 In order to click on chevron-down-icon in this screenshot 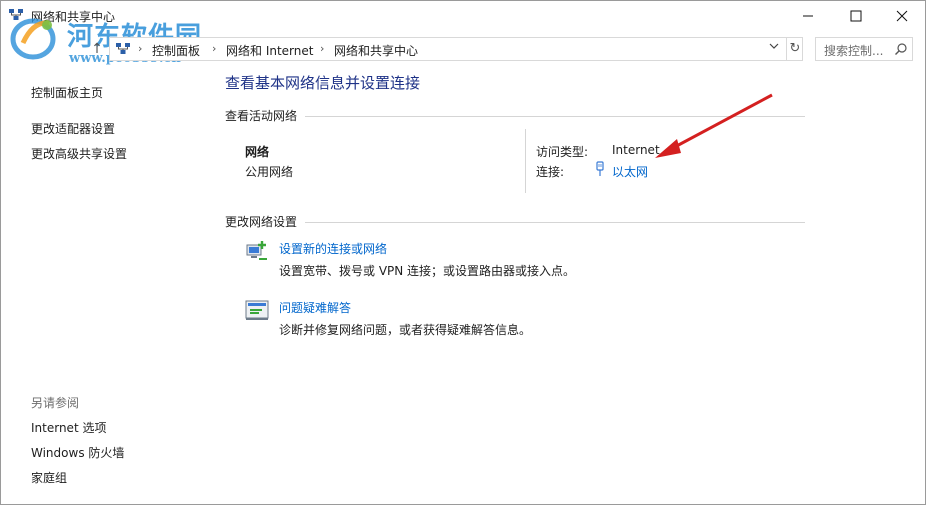, I will do `click(774, 49)`.